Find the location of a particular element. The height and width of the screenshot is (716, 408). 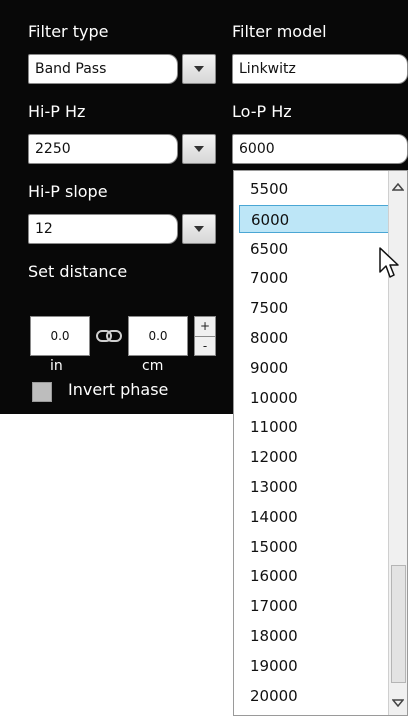

filter-type-label: Filter type is located at coordinates (68, 31).